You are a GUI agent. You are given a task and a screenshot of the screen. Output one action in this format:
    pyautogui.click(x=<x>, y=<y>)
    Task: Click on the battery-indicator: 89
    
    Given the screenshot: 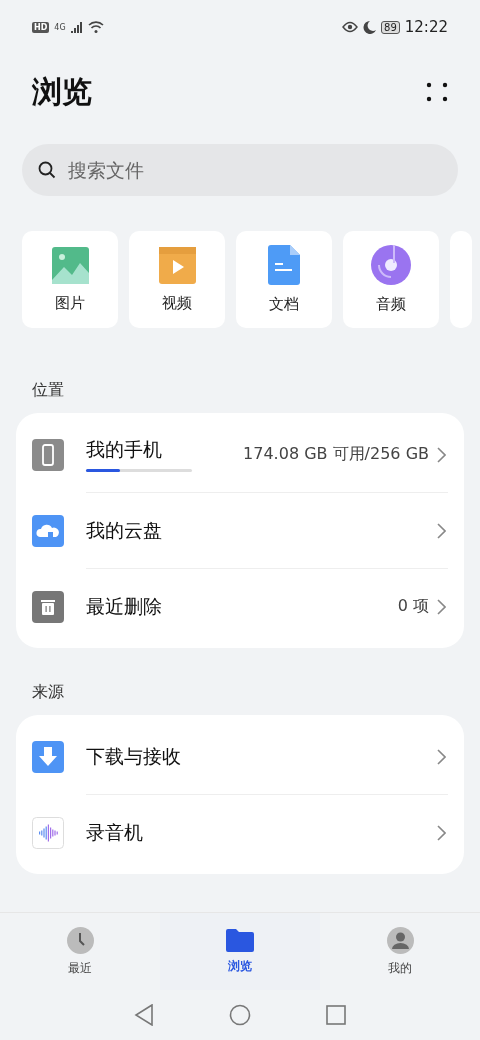 What is the action you would take?
    pyautogui.click(x=390, y=27)
    